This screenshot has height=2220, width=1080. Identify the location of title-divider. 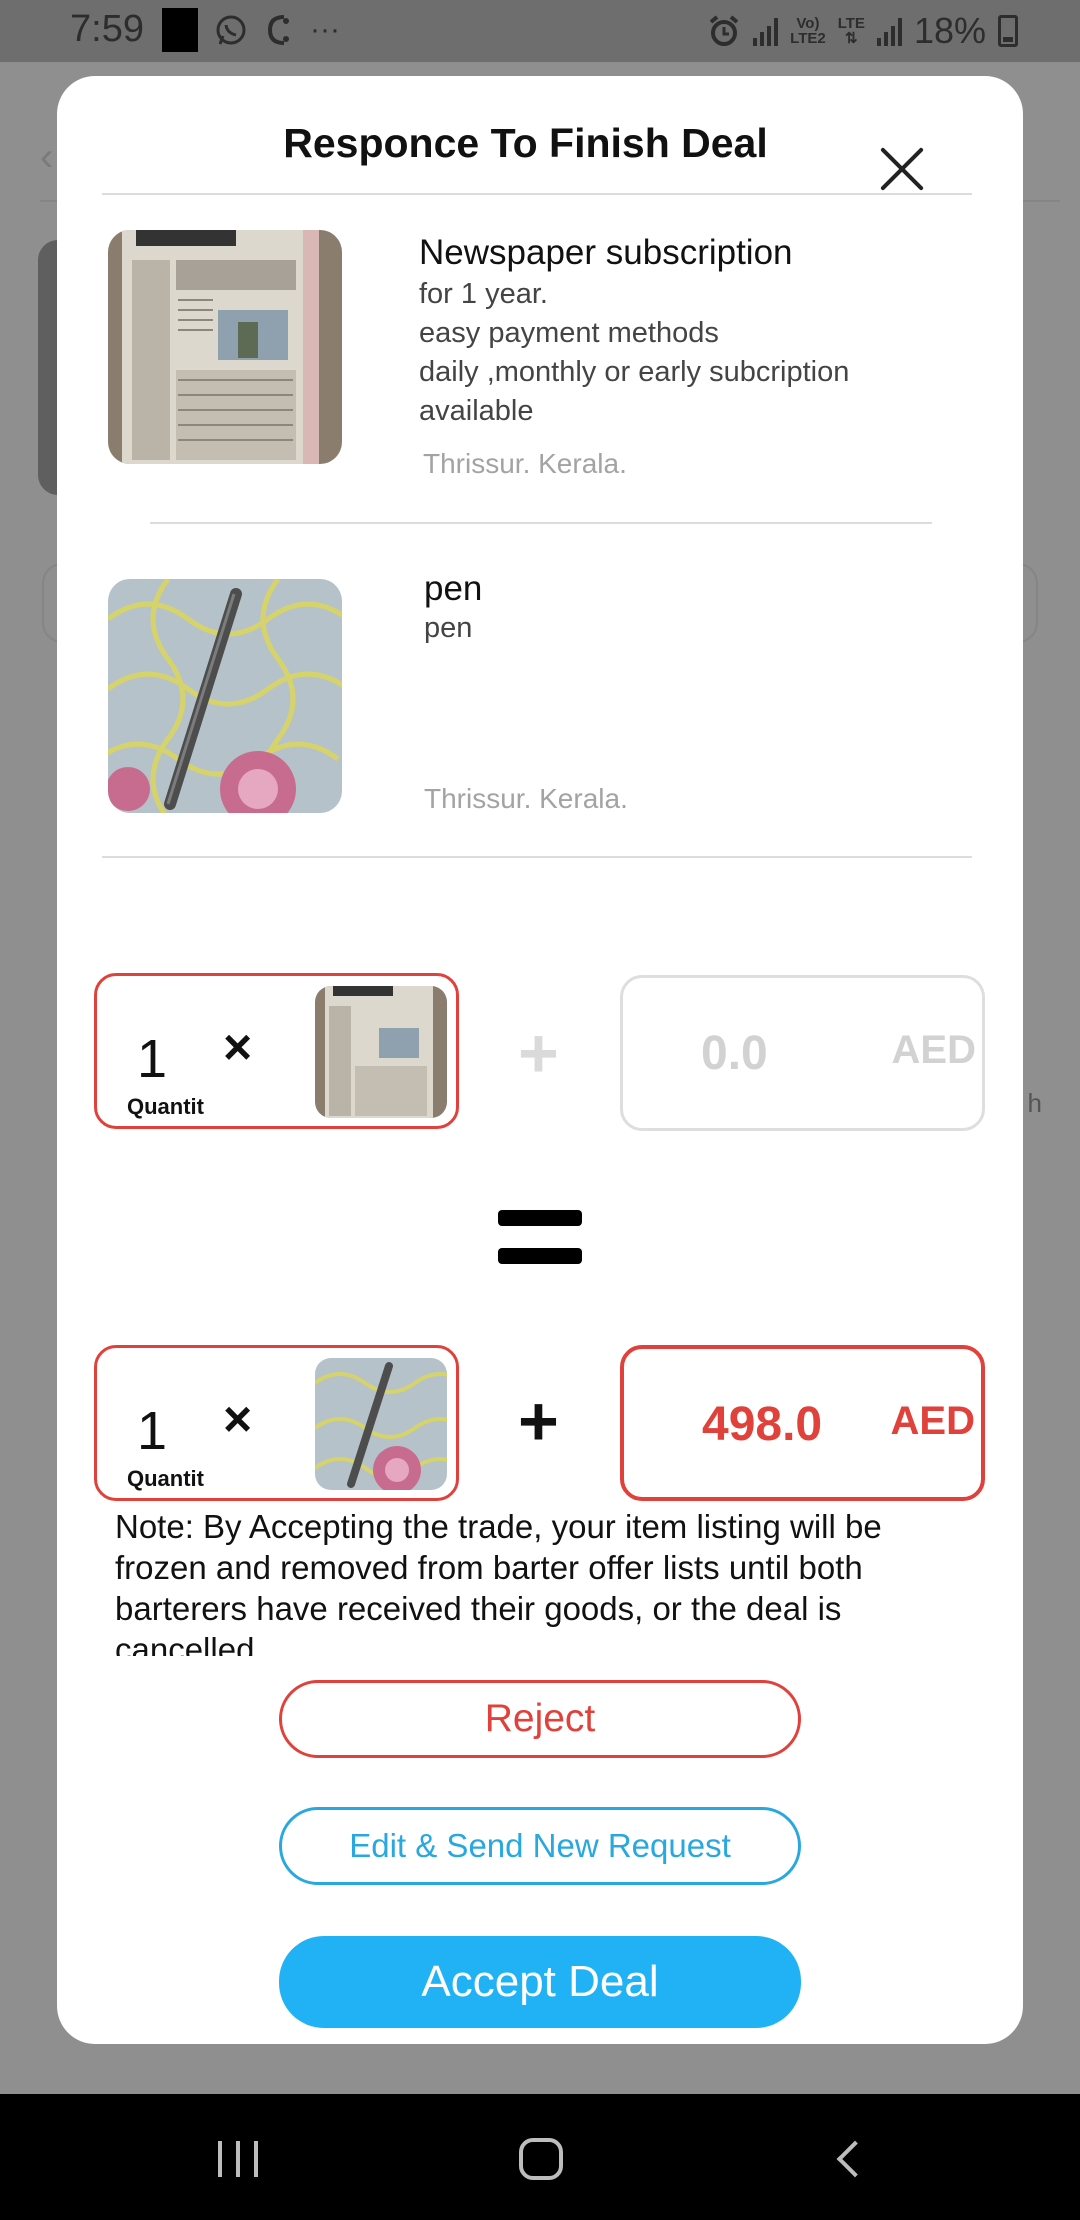
(537, 194).